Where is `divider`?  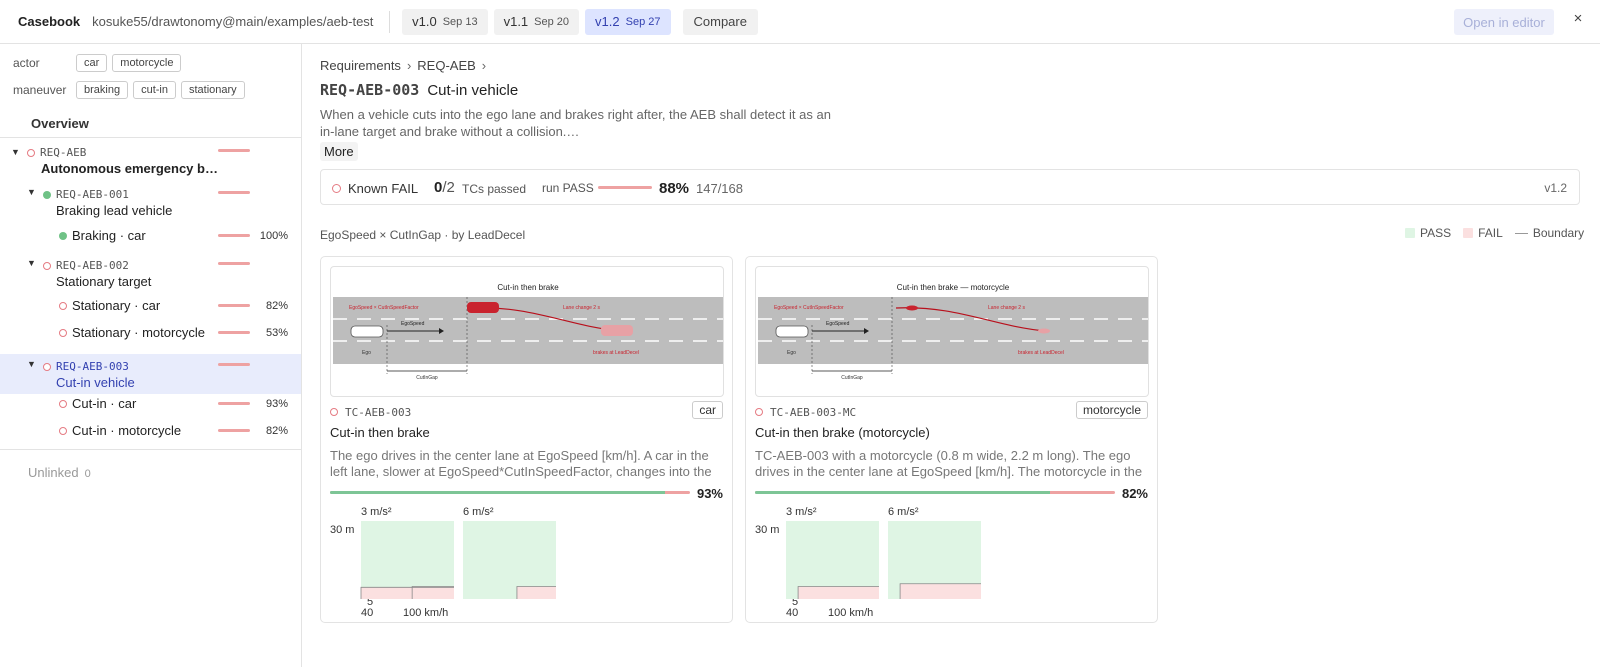 divider is located at coordinates (151, 137).